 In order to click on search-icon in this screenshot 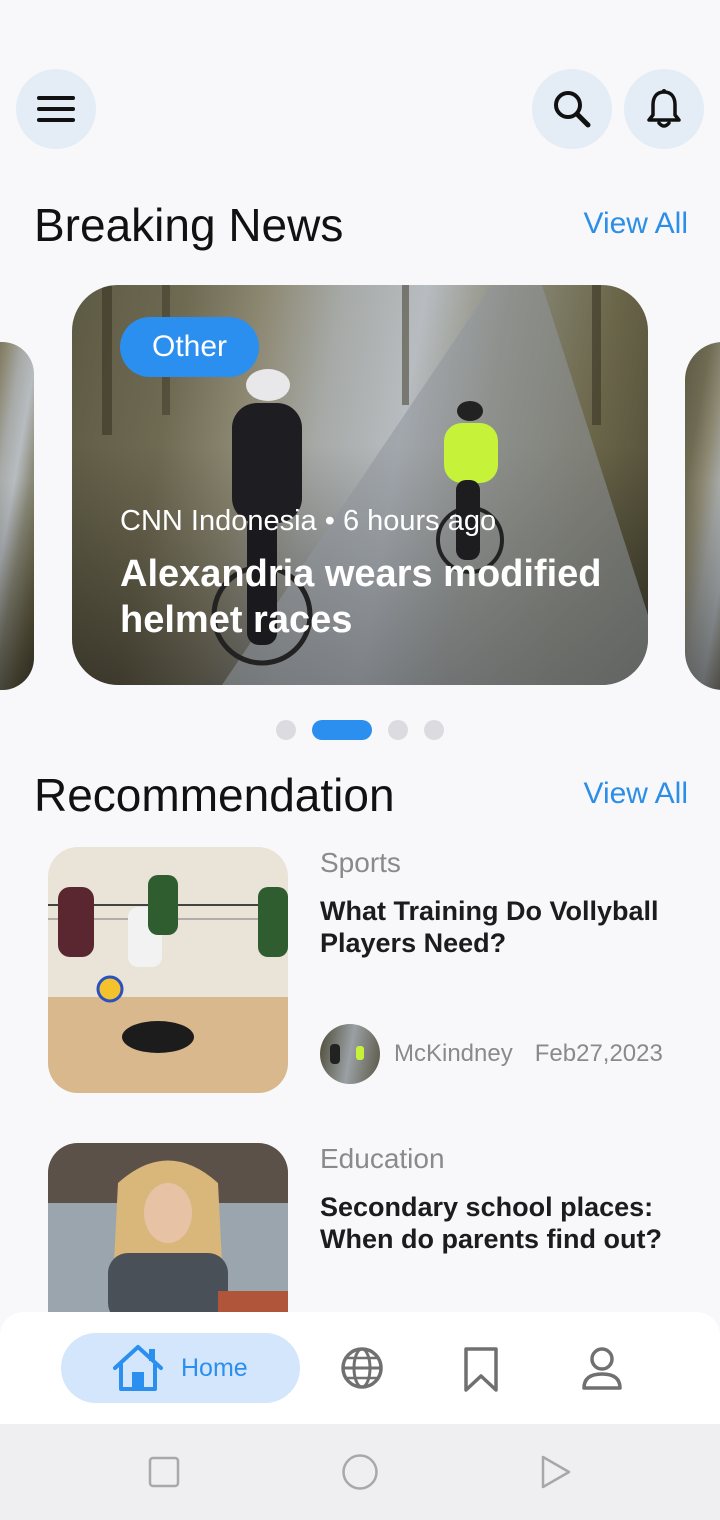, I will do `click(572, 109)`.